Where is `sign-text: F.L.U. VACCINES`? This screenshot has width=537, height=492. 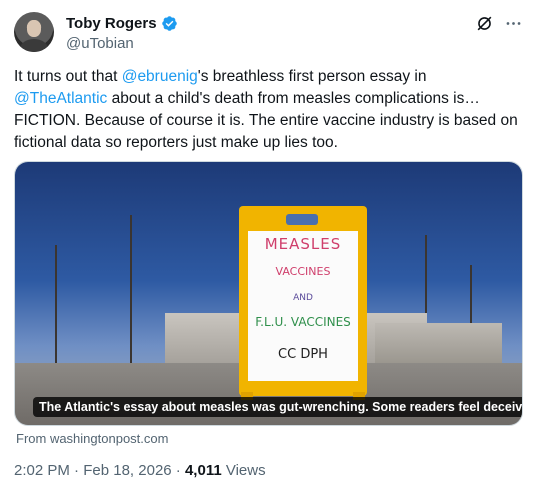
sign-text: F.L.U. VACCINES is located at coordinates (303, 322).